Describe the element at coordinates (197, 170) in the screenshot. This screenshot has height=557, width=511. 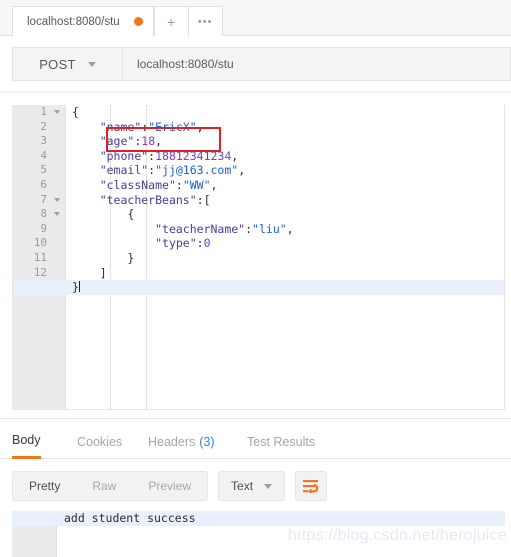
I see `json-token-str: "jj@163.com"` at that location.